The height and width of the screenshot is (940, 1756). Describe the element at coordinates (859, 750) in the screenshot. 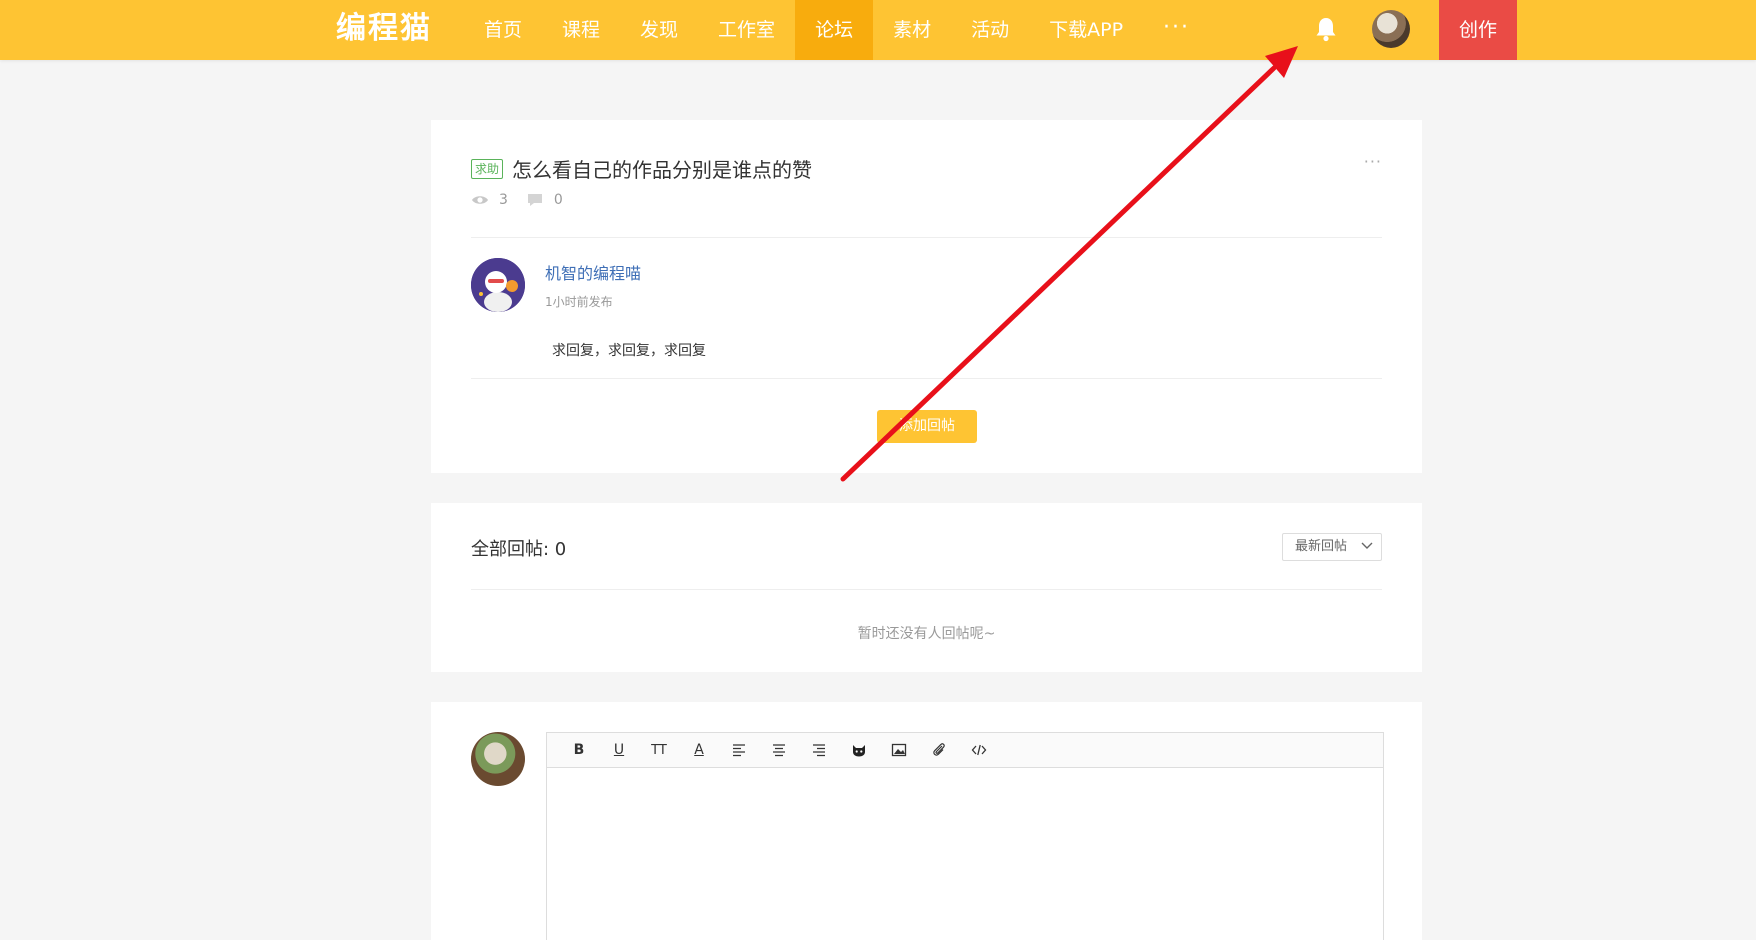

I see `emoji-icon` at that location.